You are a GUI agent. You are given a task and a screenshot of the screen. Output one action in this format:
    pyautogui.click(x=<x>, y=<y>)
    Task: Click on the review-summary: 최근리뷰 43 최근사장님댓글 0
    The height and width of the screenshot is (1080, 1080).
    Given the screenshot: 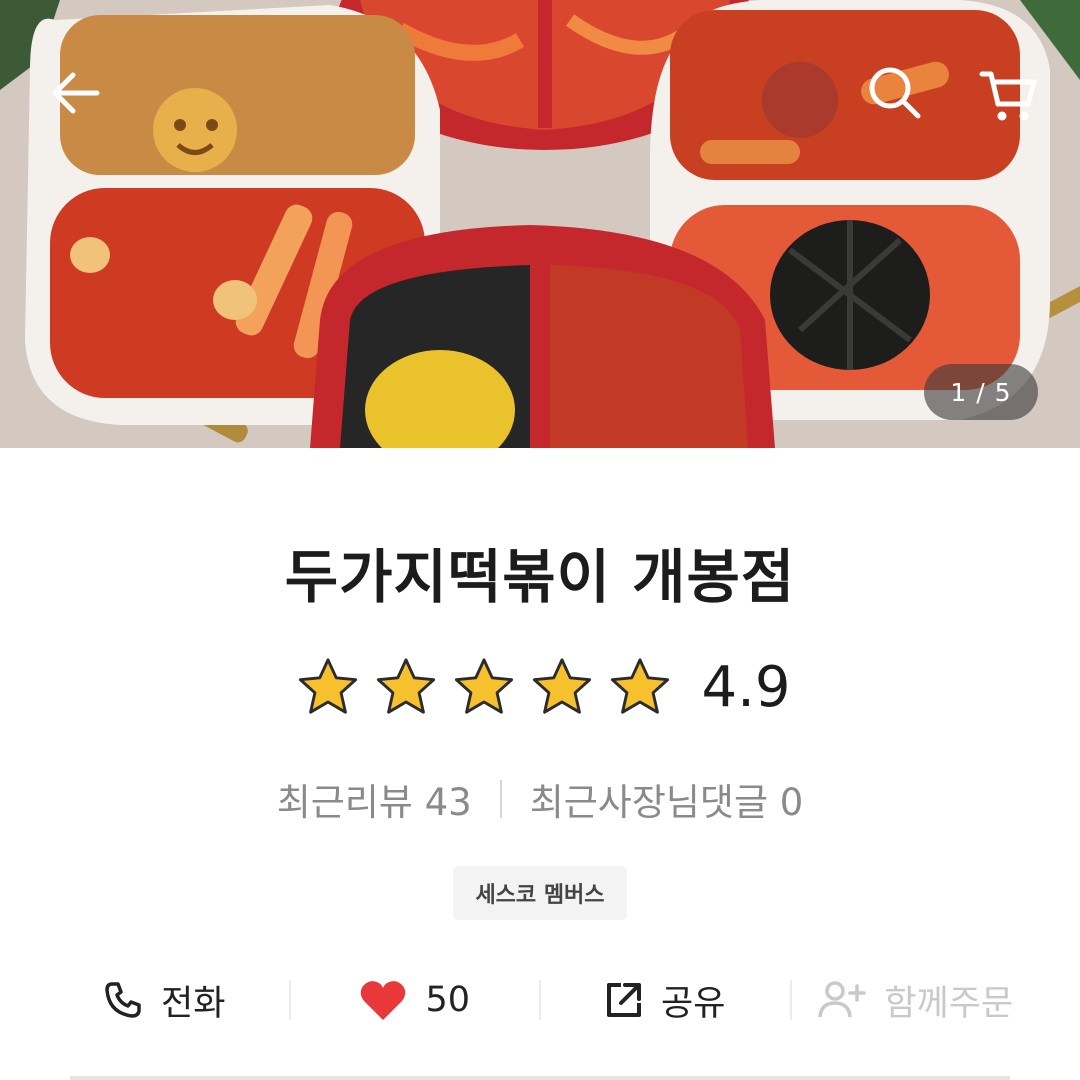 What is the action you would take?
    pyautogui.click(x=540, y=799)
    